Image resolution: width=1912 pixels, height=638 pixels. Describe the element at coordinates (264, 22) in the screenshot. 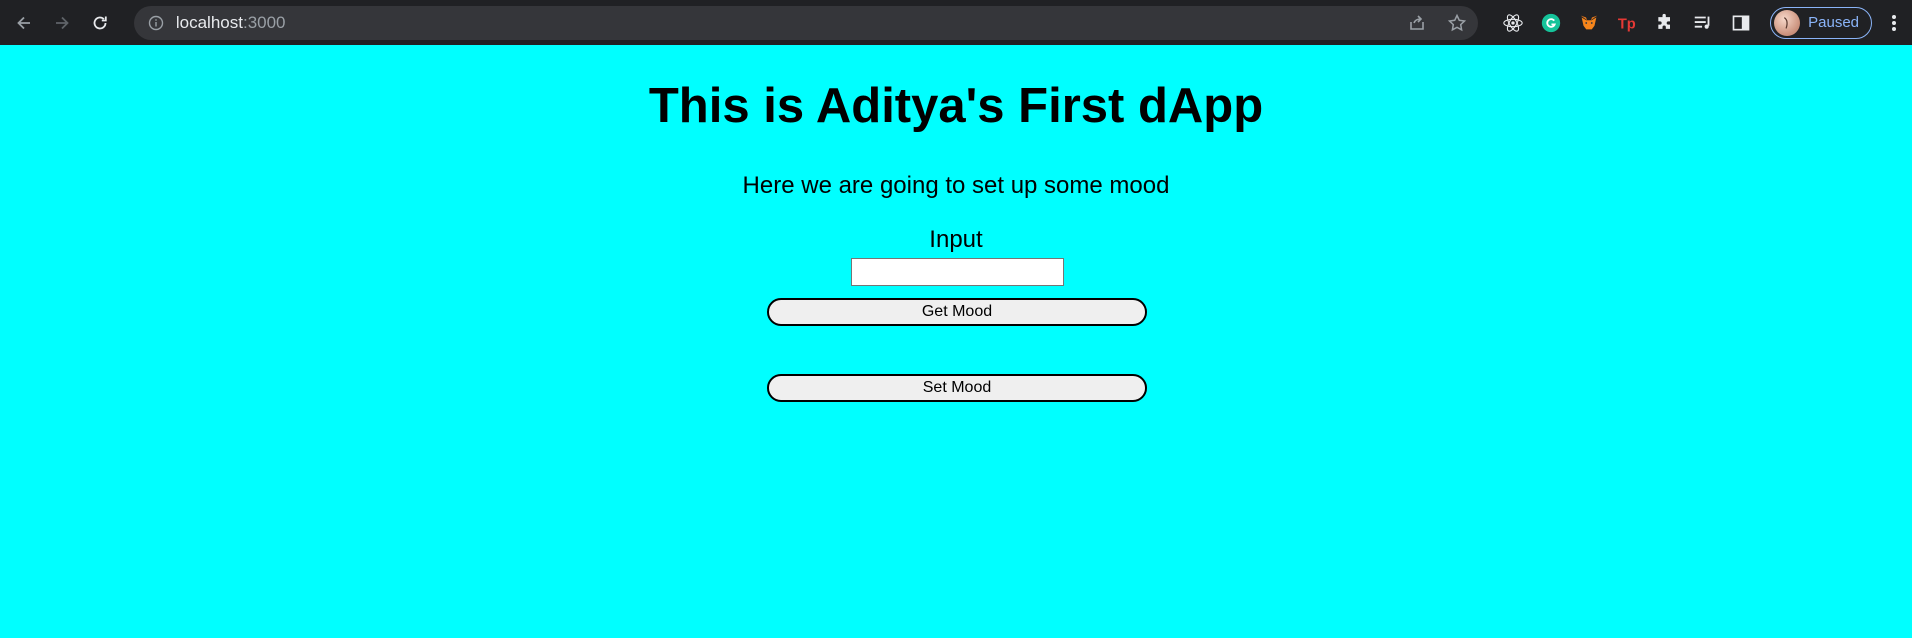

I see `url-port: :3000` at that location.